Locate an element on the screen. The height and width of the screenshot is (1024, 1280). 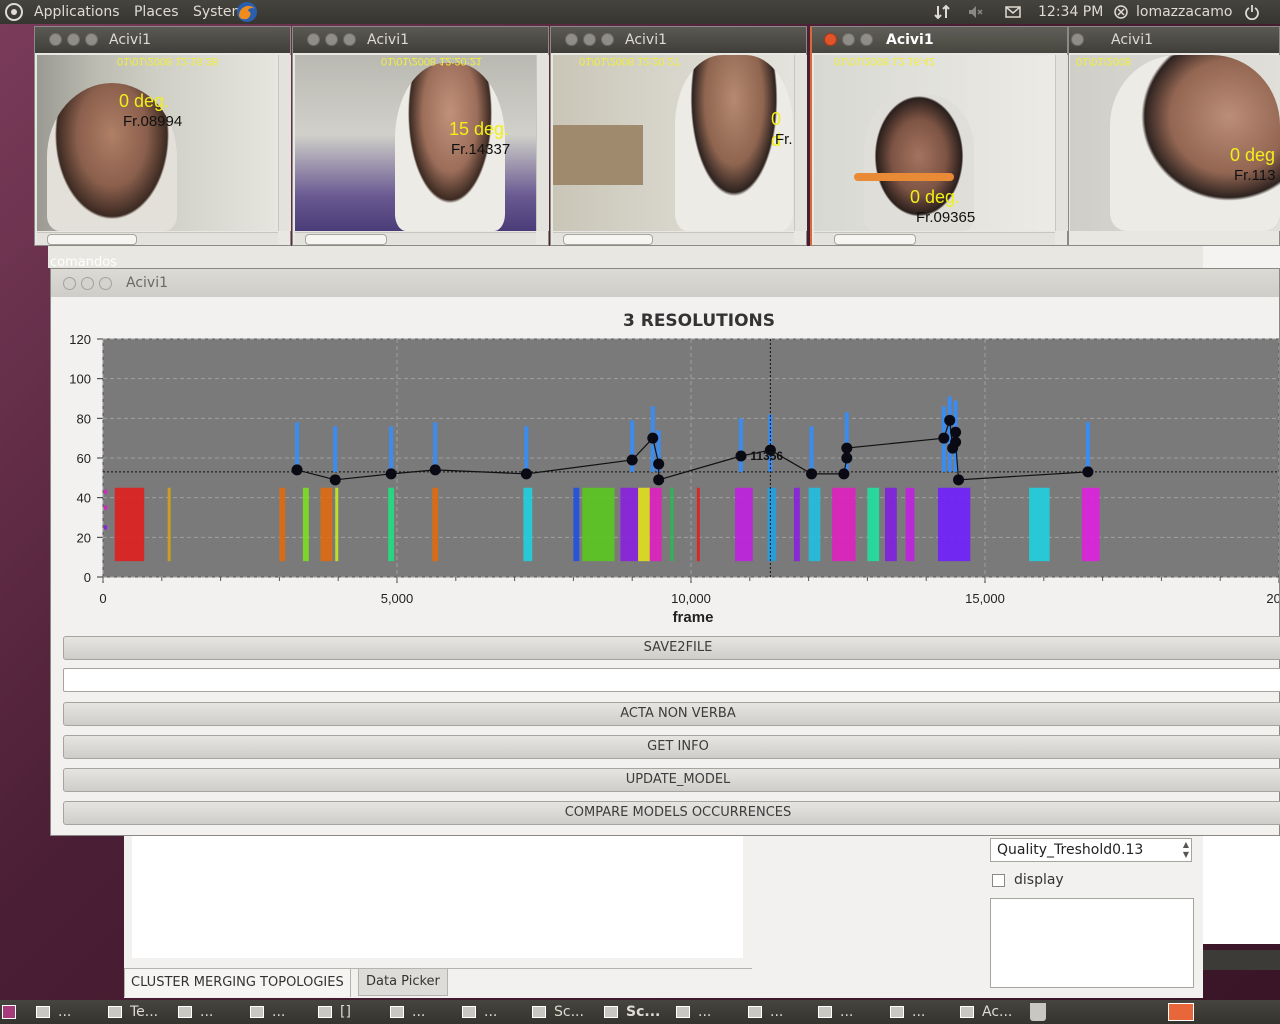
camera-window-5: Acivi1 01/01/2008 0 deg Fr.113 is located at coordinates (1174, 136).